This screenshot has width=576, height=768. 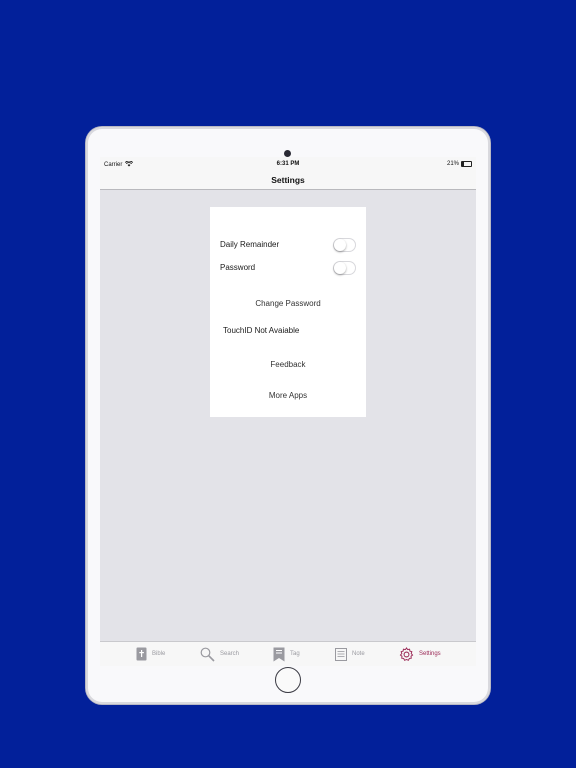 I want to click on tab-label: Tag, so click(x=295, y=654).